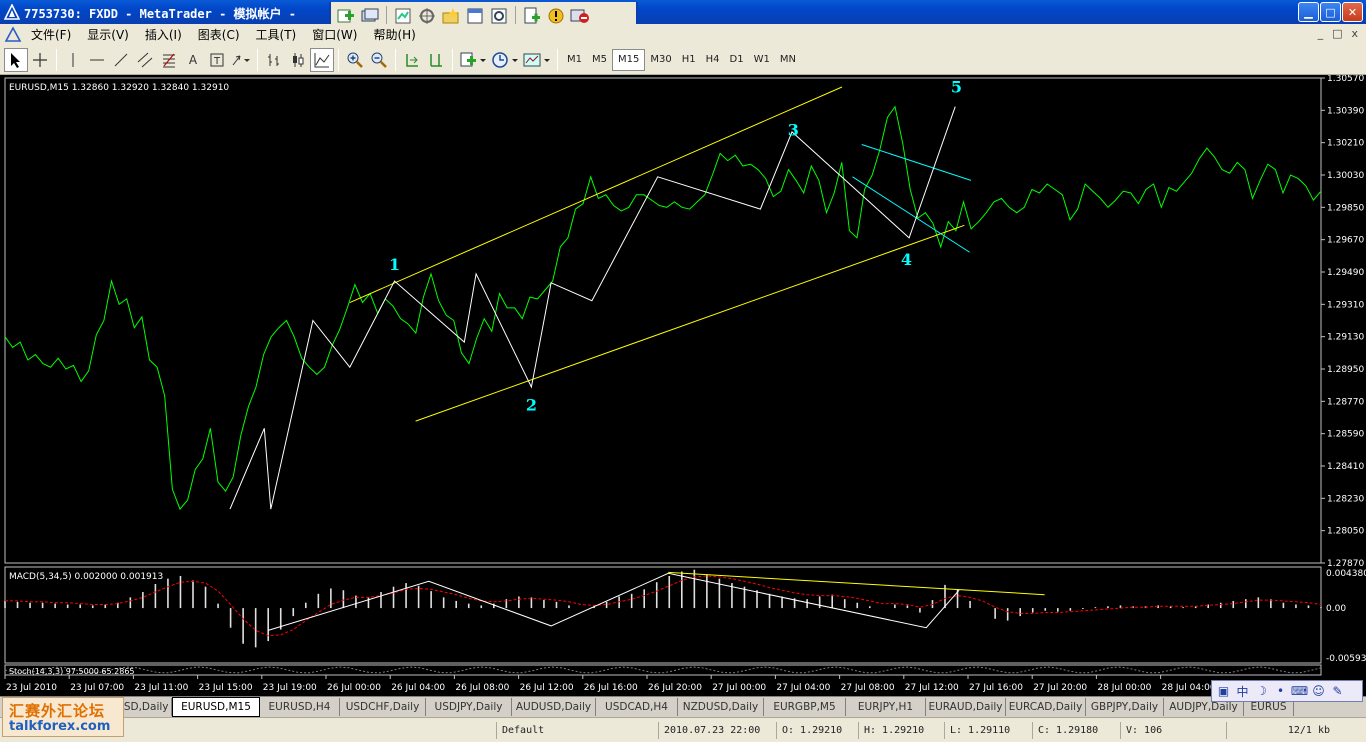 Image resolution: width=1366 pixels, height=742 pixels. Describe the element at coordinates (1261, 691) in the screenshot. I see `moon-icon: ☽` at that location.